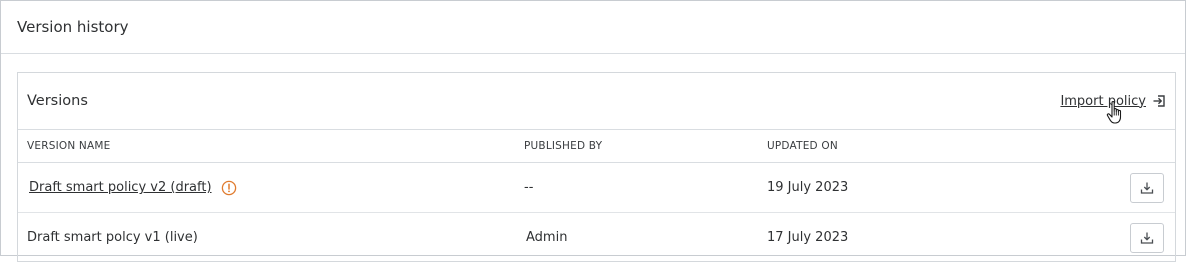 The height and width of the screenshot is (262, 1188). Describe the element at coordinates (1159, 101) in the screenshot. I see `import-icon` at that location.